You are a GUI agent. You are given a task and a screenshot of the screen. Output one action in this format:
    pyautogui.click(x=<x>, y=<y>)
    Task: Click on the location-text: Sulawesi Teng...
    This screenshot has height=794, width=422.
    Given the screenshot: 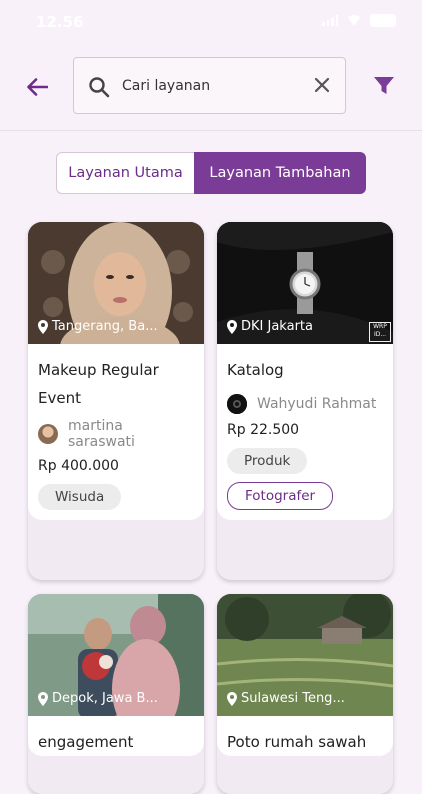 What is the action you would take?
    pyautogui.click(x=293, y=698)
    